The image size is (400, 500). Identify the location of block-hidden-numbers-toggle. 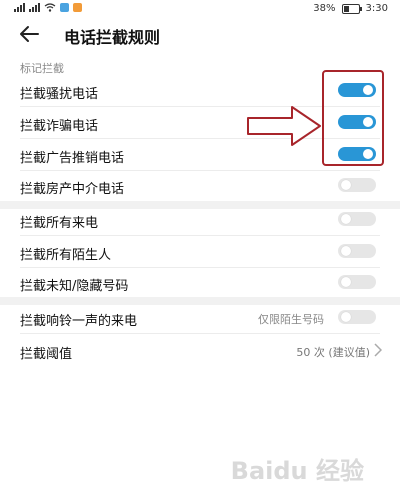
(357, 282).